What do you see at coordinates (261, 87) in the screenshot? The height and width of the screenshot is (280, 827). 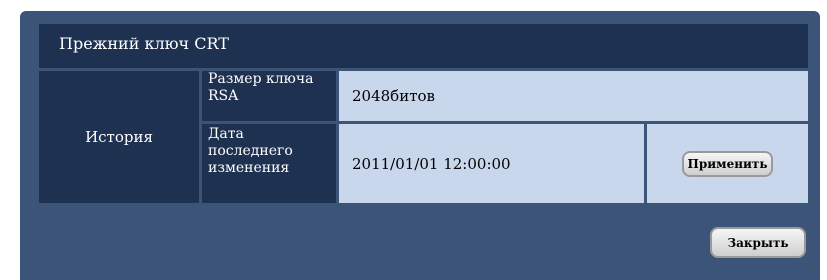 I see `rsa-key-size-label-text: Размер ключа RSA` at bounding box center [261, 87].